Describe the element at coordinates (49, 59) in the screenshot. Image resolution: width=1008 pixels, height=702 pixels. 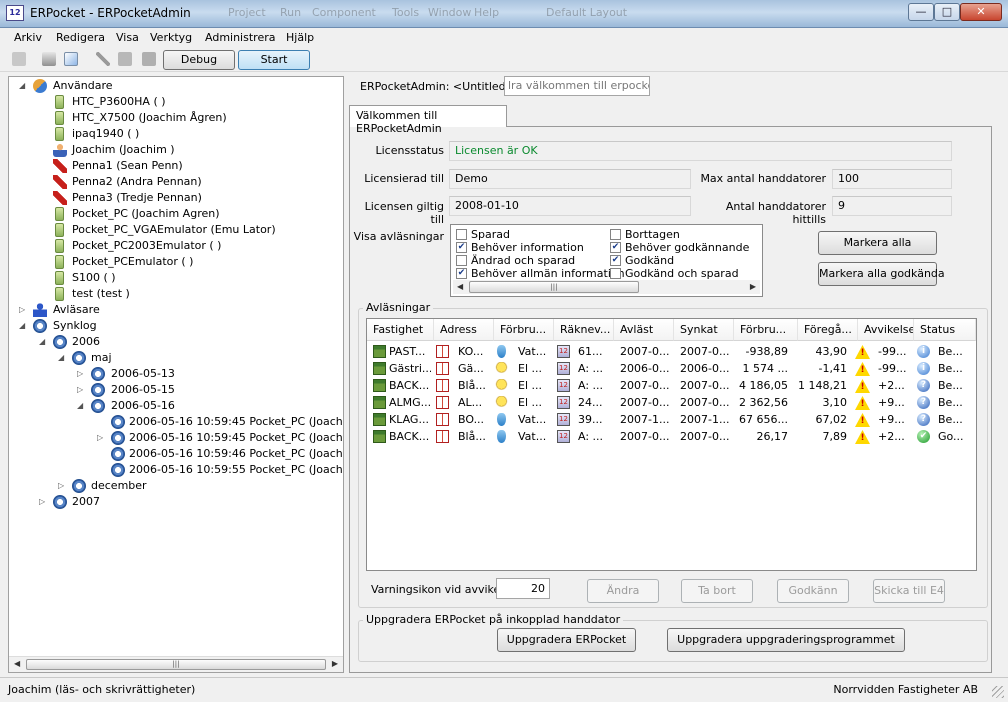
I see `print-icon` at that location.